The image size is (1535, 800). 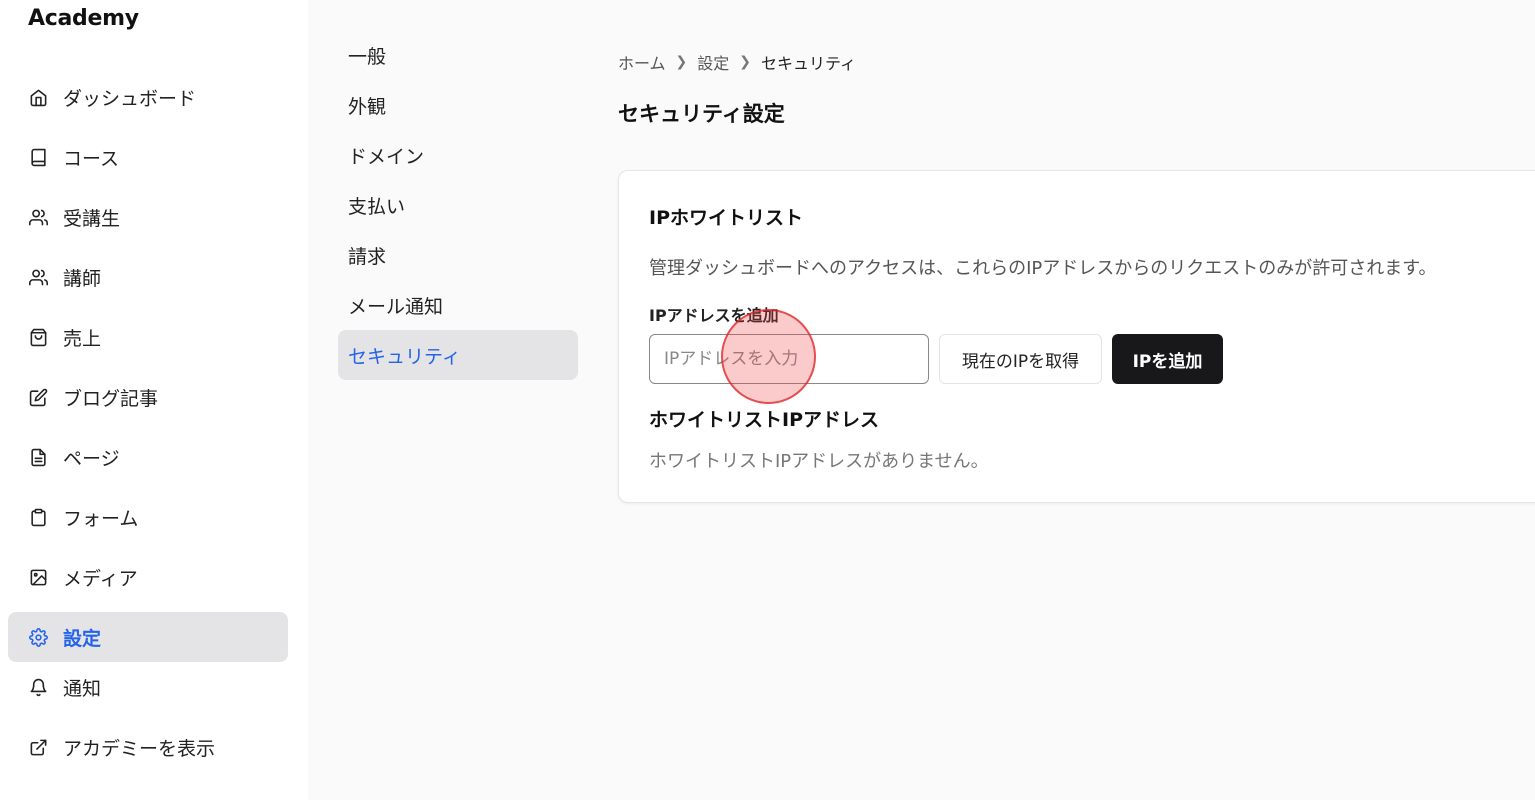 What do you see at coordinates (819, 461) in the screenshot?
I see `whitelist-empty-message: ホワイトリストIPアドレスがありません。` at bounding box center [819, 461].